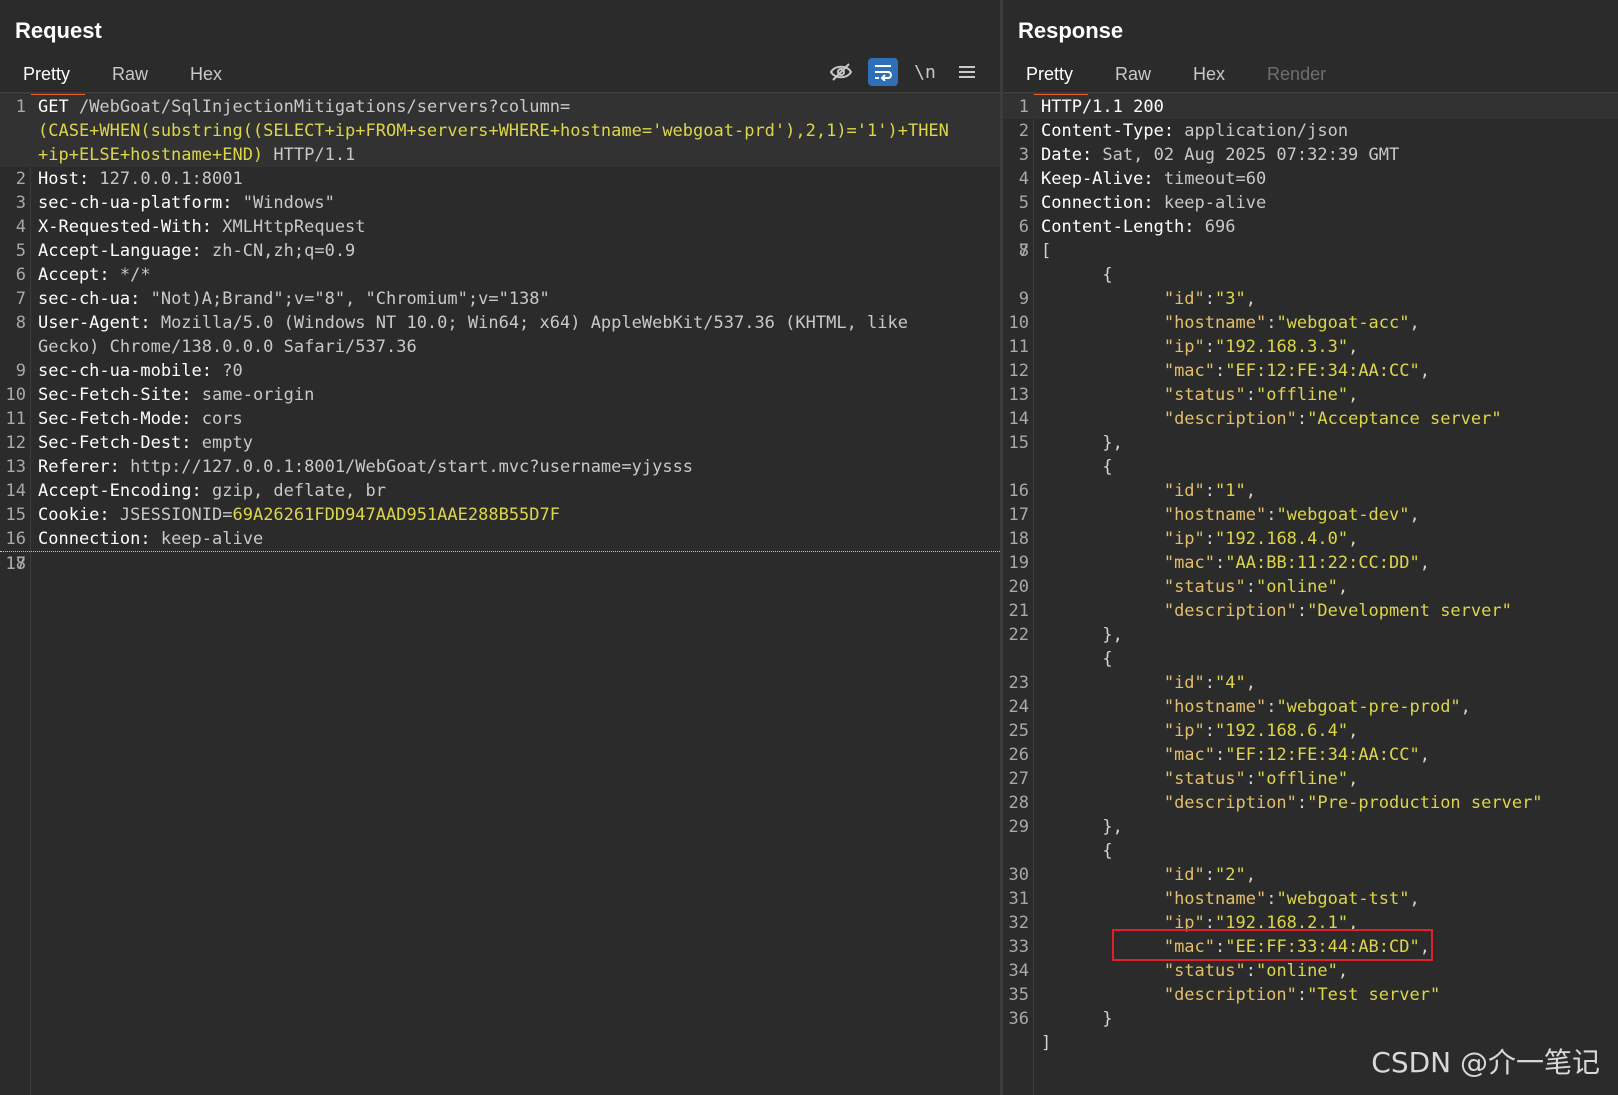 Image resolution: width=1618 pixels, height=1095 pixels. What do you see at coordinates (47, 77) in the screenshot?
I see `request-tab-pretty: Pretty` at bounding box center [47, 77].